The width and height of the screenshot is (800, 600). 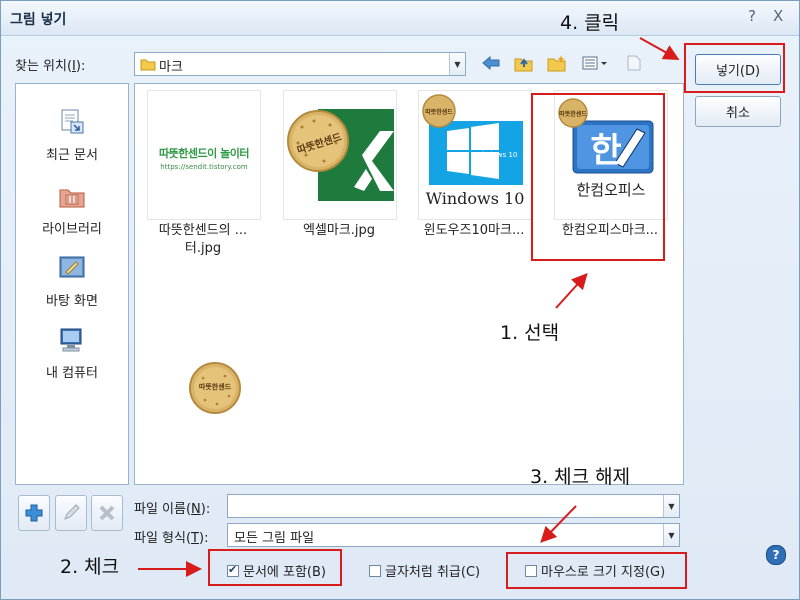 What do you see at coordinates (148, 65) in the screenshot?
I see `folder-icon` at bounding box center [148, 65].